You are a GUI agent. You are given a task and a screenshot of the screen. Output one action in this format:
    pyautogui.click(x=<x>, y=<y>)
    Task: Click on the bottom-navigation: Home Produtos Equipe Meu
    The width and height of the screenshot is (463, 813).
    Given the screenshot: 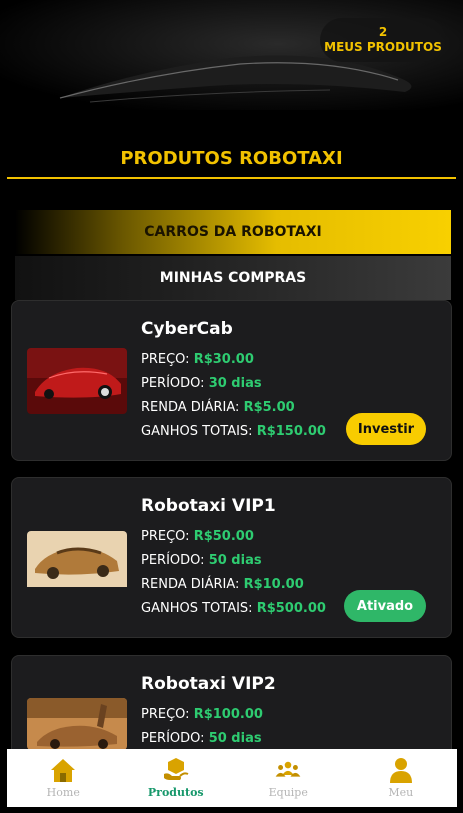 What is the action you would take?
    pyautogui.click(x=232, y=778)
    